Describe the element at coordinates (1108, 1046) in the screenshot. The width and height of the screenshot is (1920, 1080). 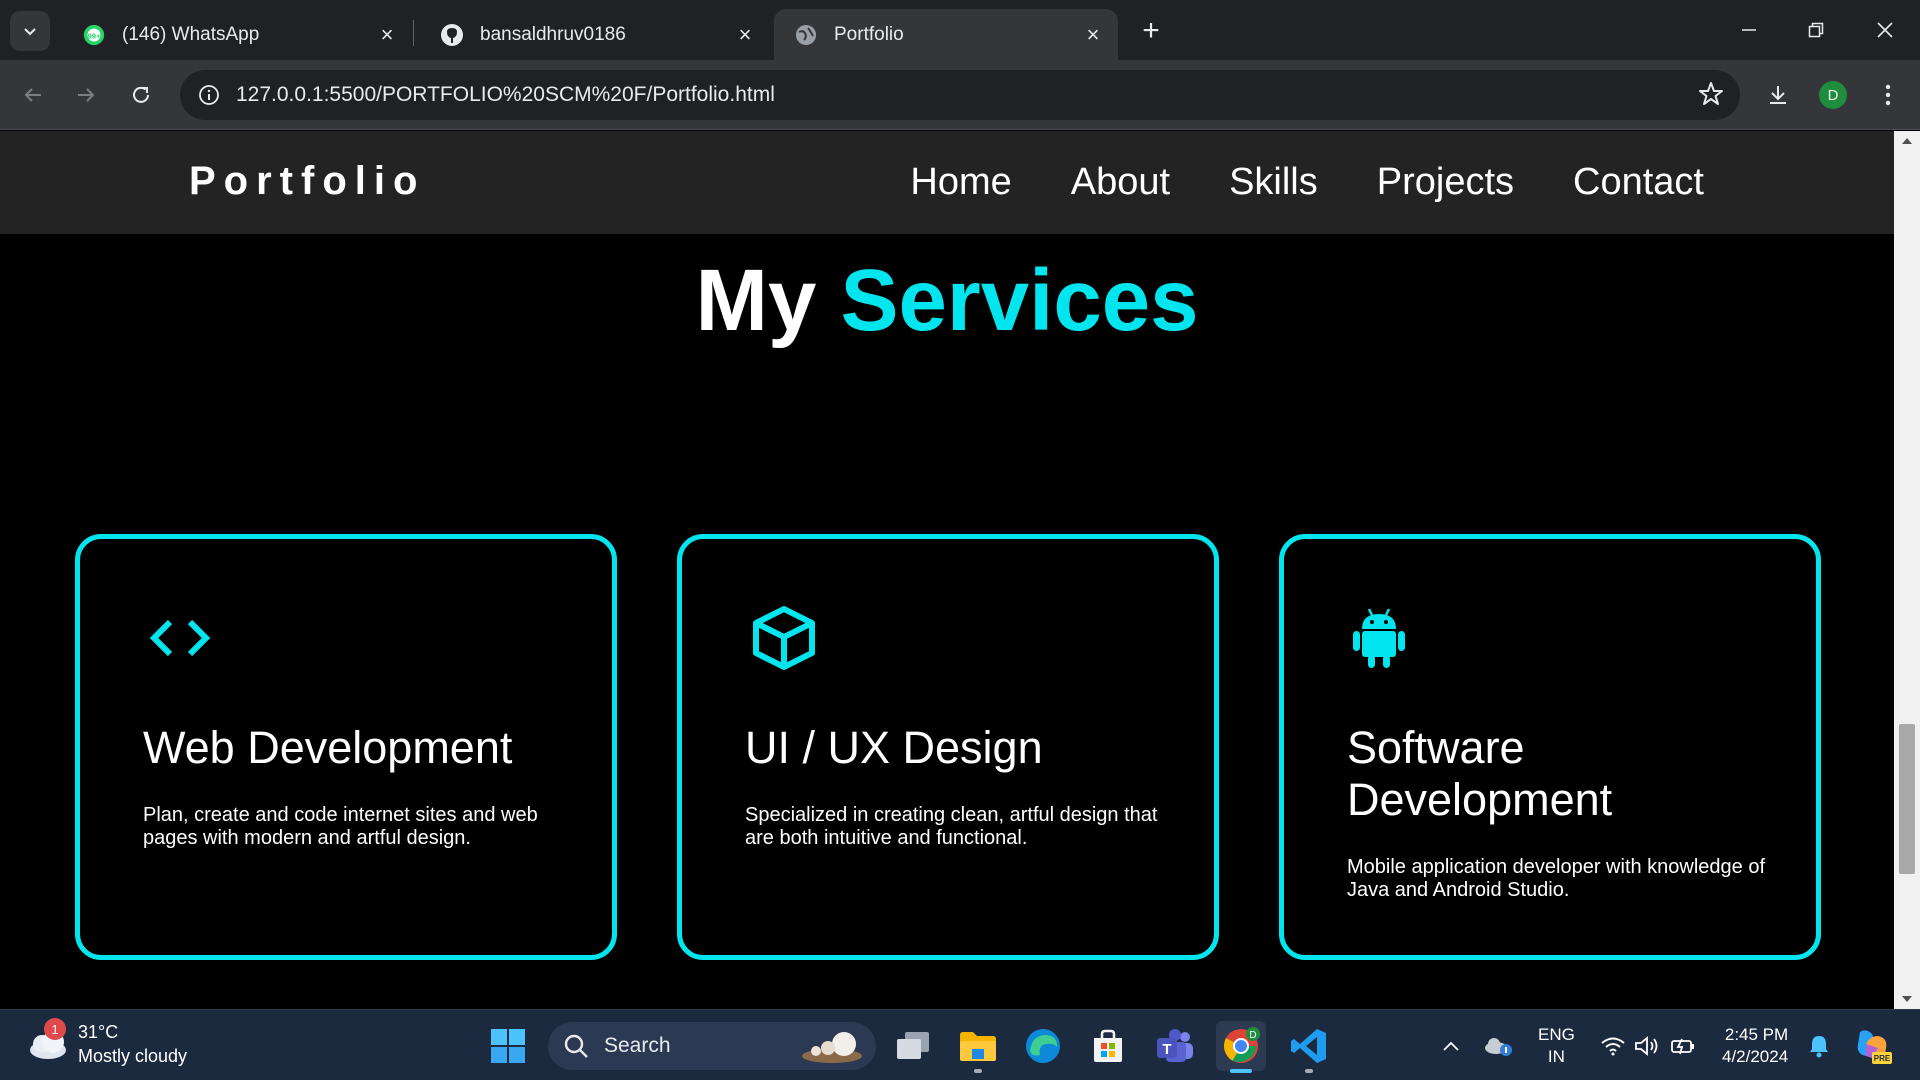
I see `microsoft-store-button` at that location.